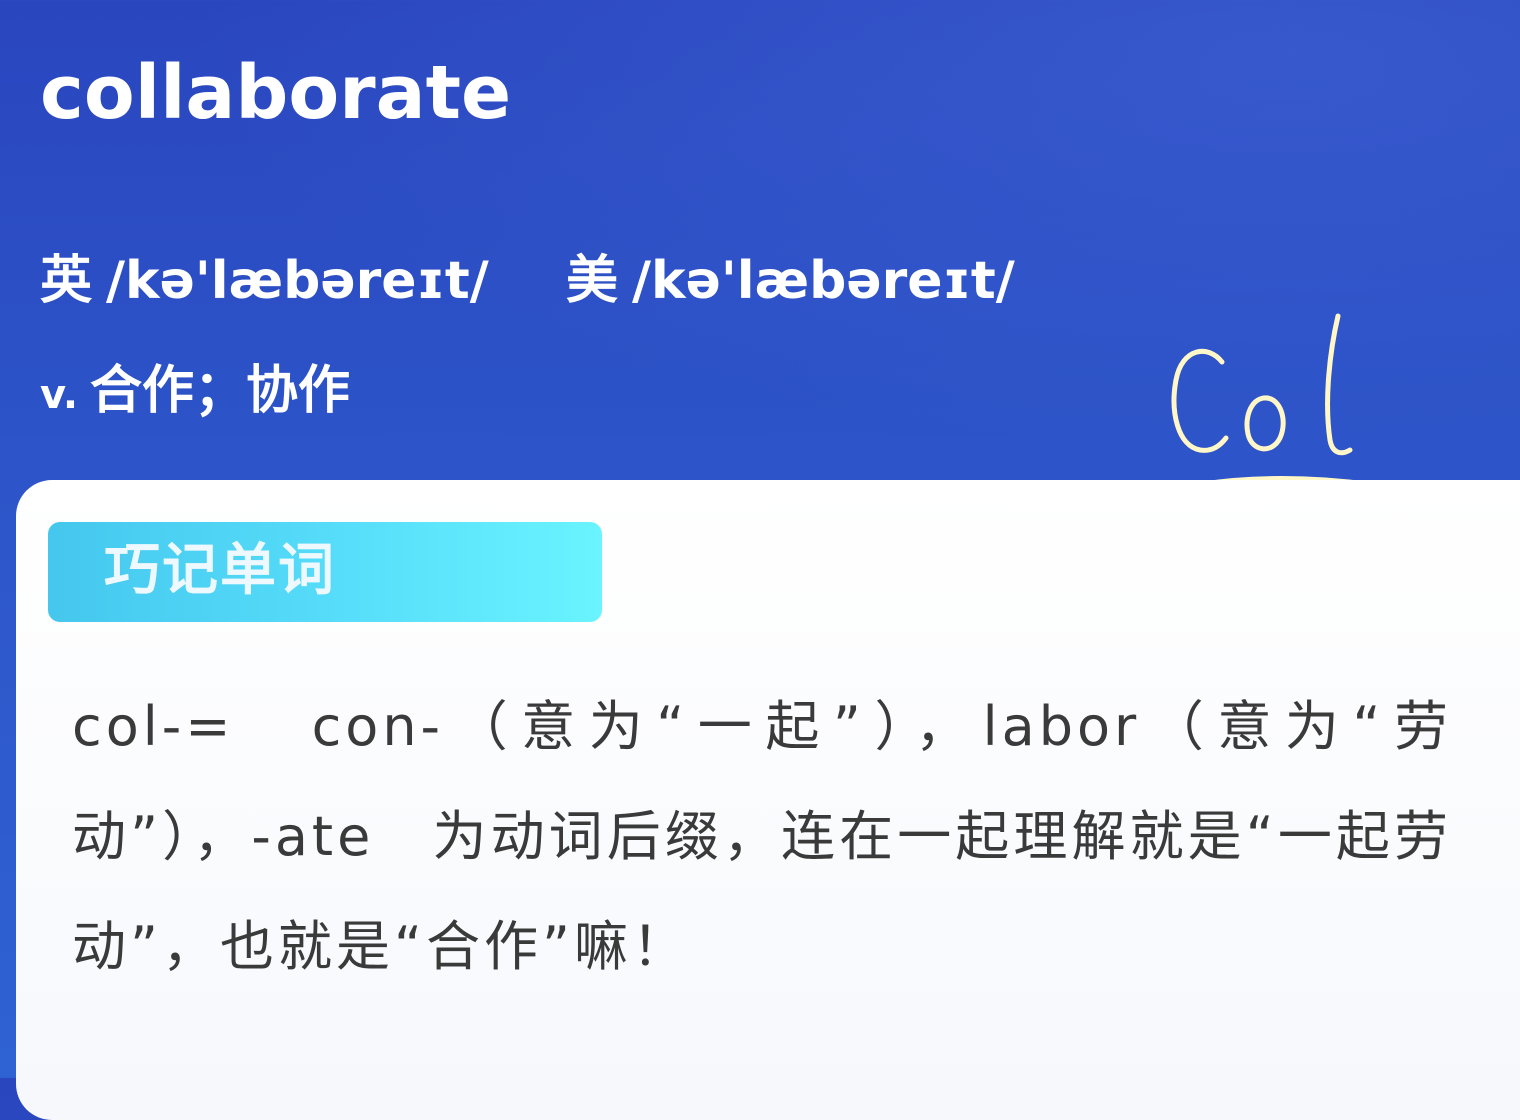 This screenshot has width=1520, height=1120. What do you see at coordinates (276, 93) in the screenshot?
I see `word-title: collaborate` at bounding box center [276, 93].